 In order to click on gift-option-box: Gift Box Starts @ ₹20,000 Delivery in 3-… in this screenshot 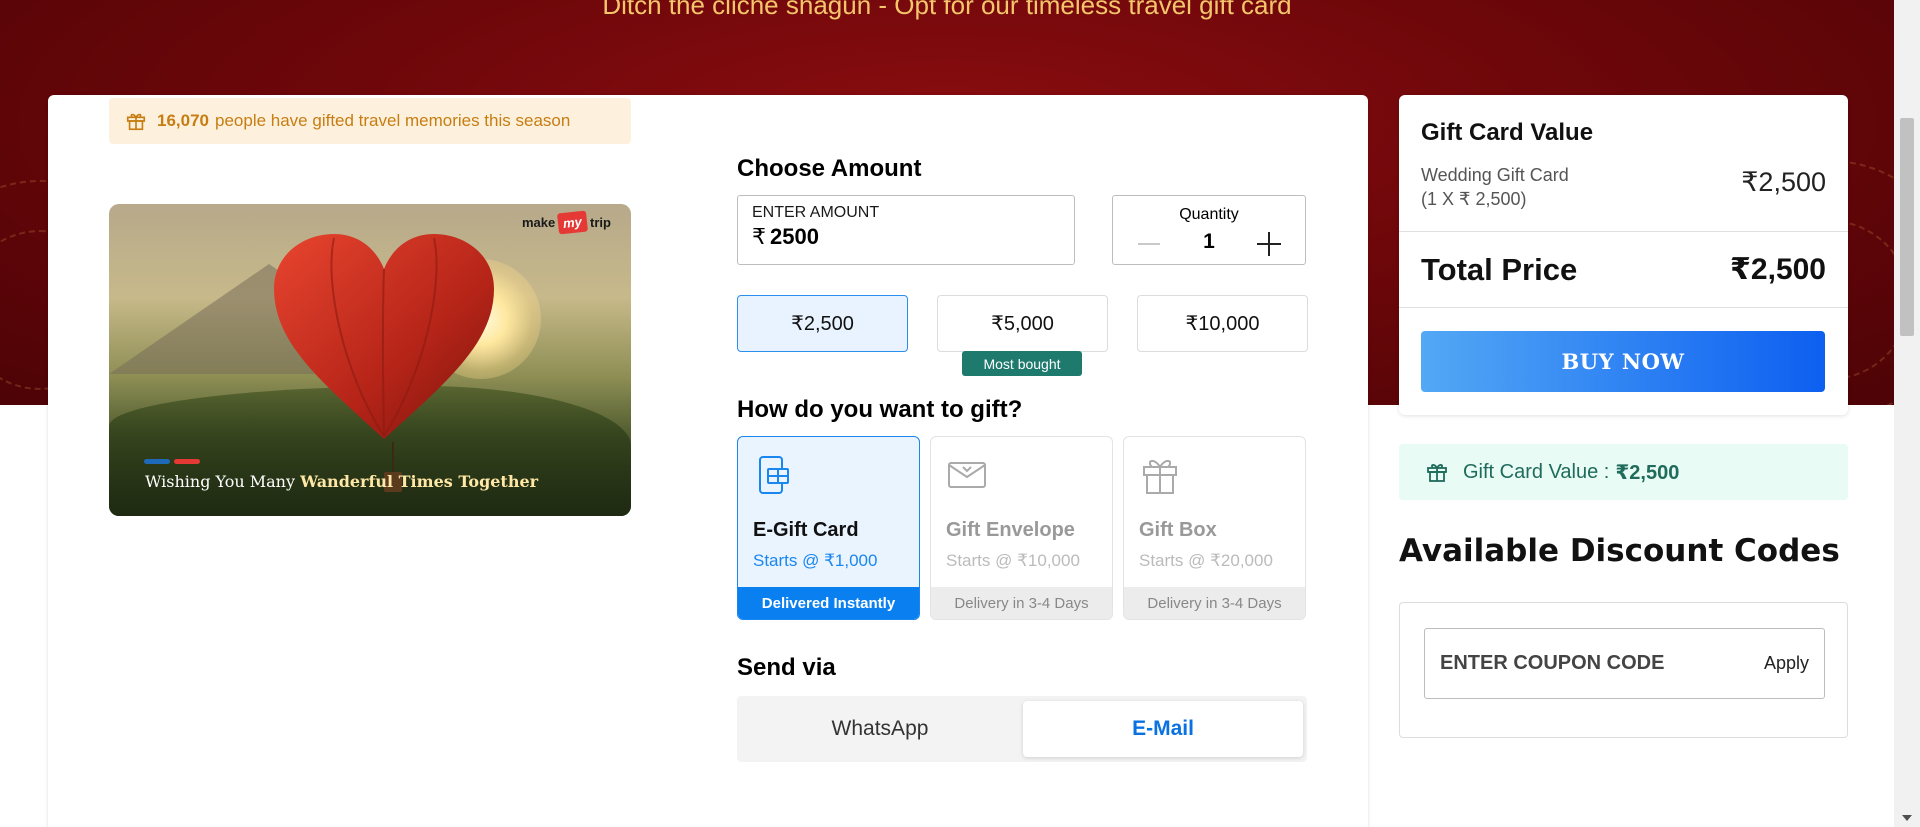, I will do `click(1214, 528)`.